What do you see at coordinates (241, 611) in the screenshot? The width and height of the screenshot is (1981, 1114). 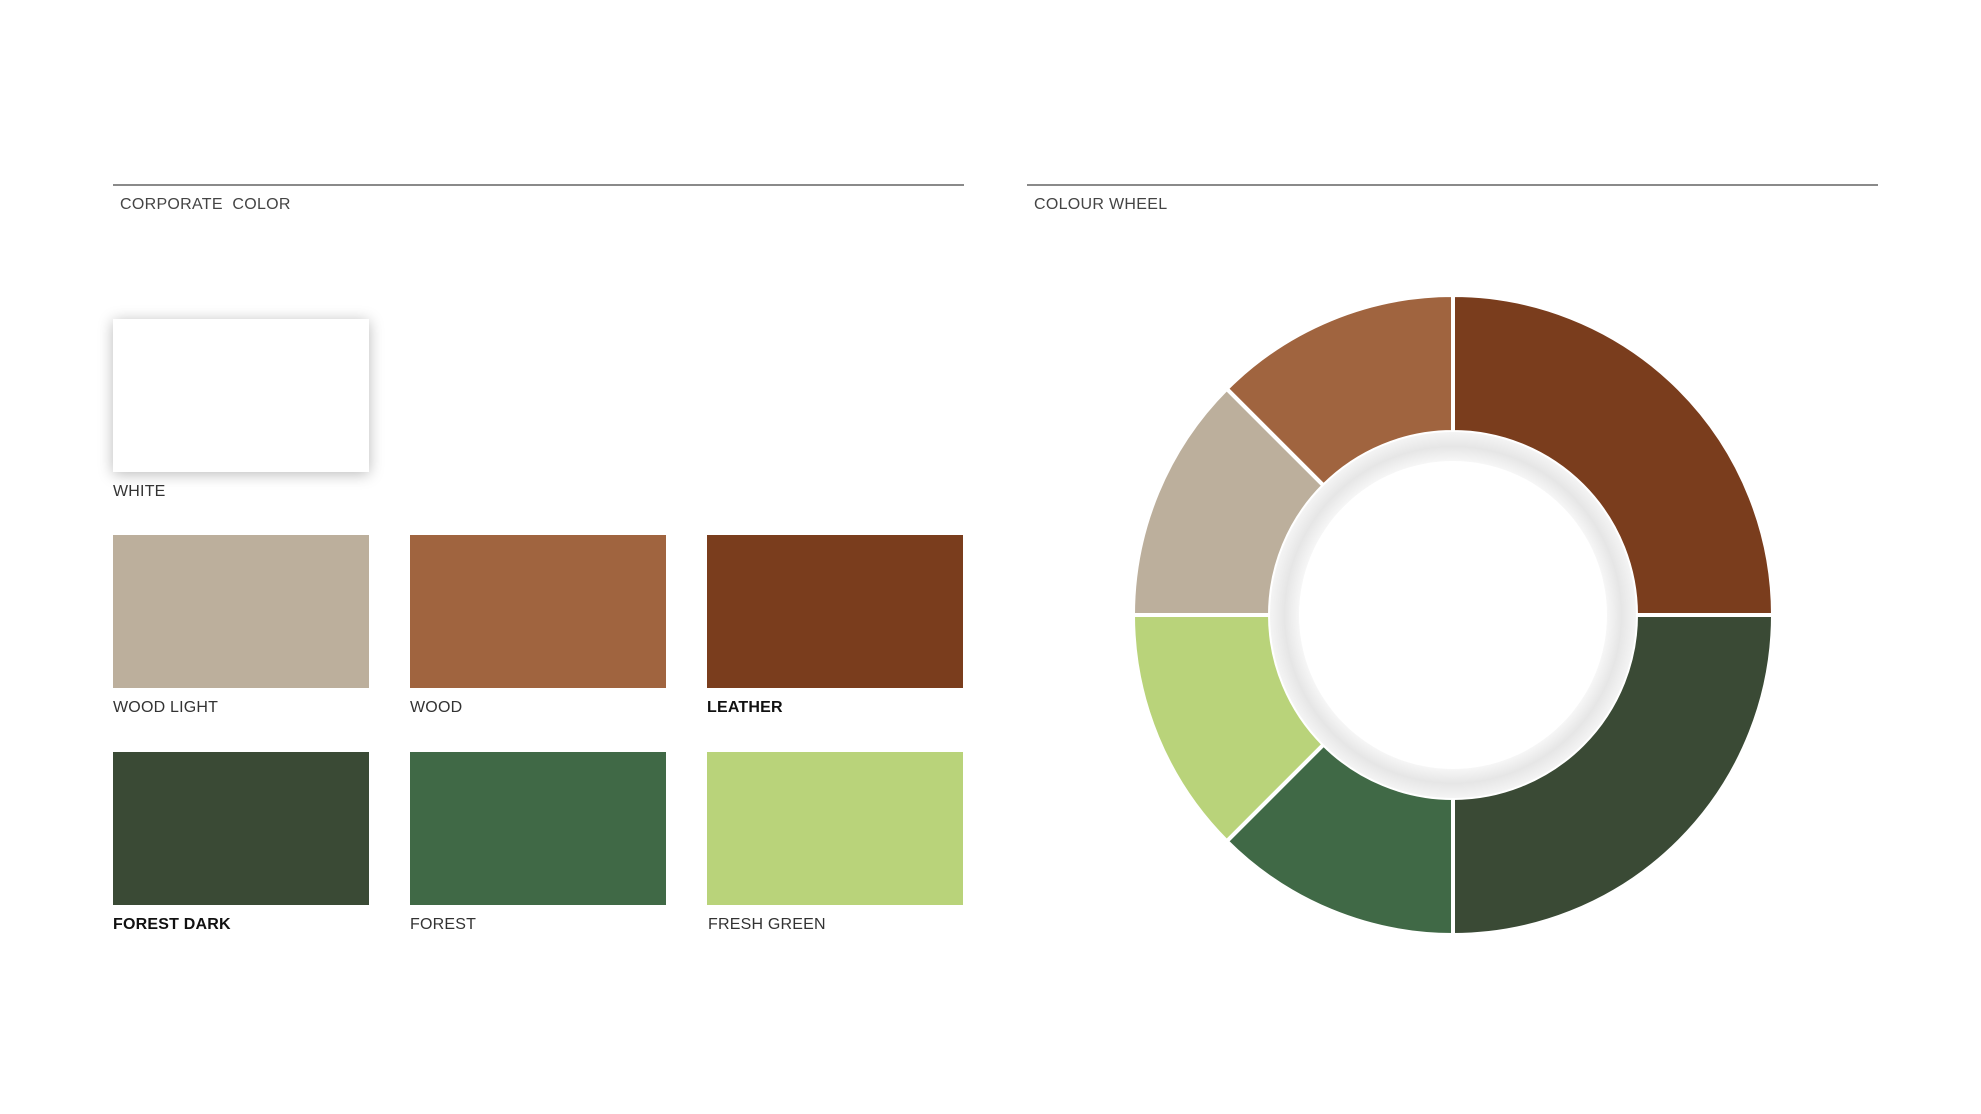 I see `swatch-wood-light` at bounding box center [241, 611].